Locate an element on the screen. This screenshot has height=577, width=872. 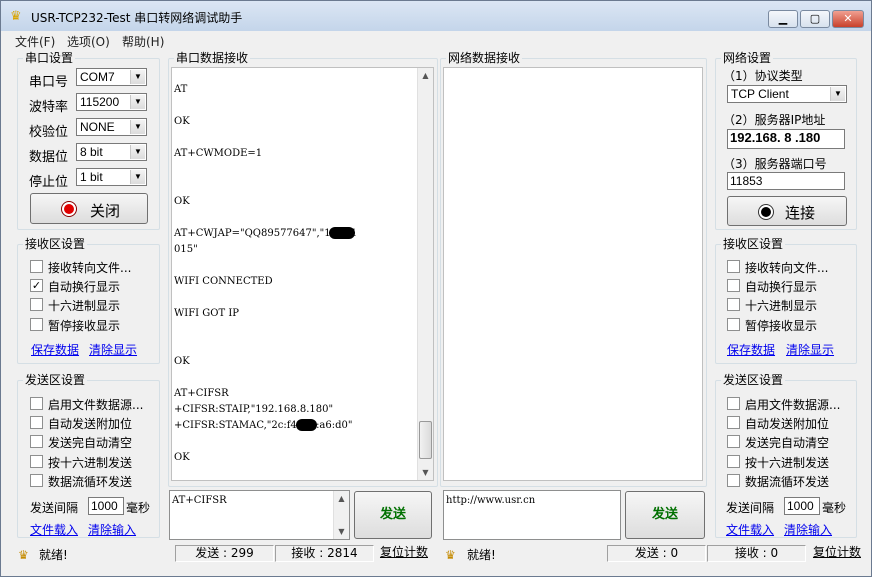
serial-send-input: AT+CIFSR ▲ ▼ is located at coordinates (259, 515).